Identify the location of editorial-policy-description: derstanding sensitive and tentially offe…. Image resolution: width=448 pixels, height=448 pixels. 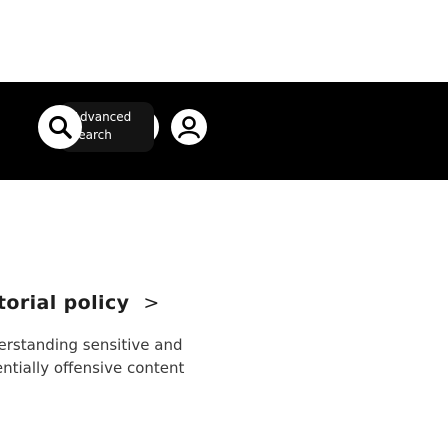
(144, 357).